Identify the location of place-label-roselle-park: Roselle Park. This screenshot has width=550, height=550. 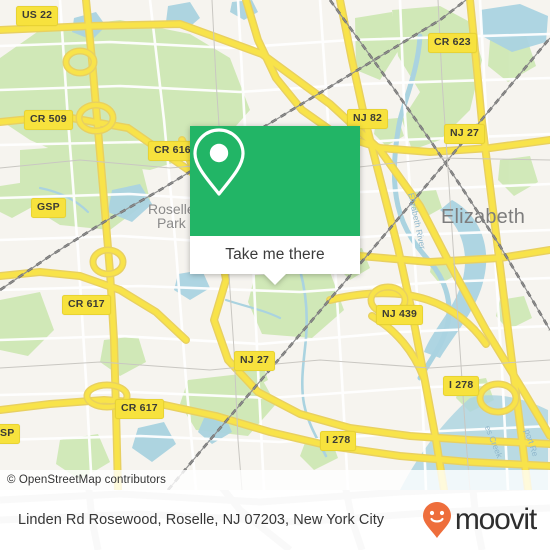
(171, 216).